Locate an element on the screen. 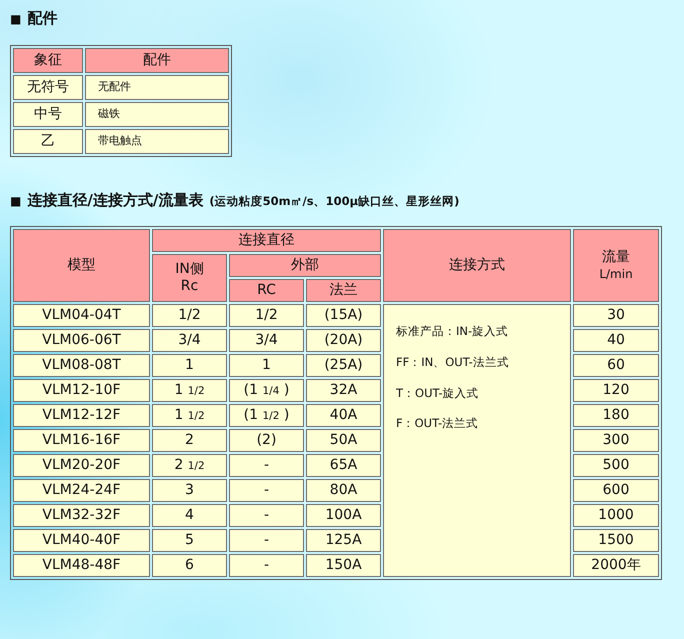 Image resolution: width=684 pixels, height=639 pixels. table-cell: 4 is located at coordinates (189, 515).